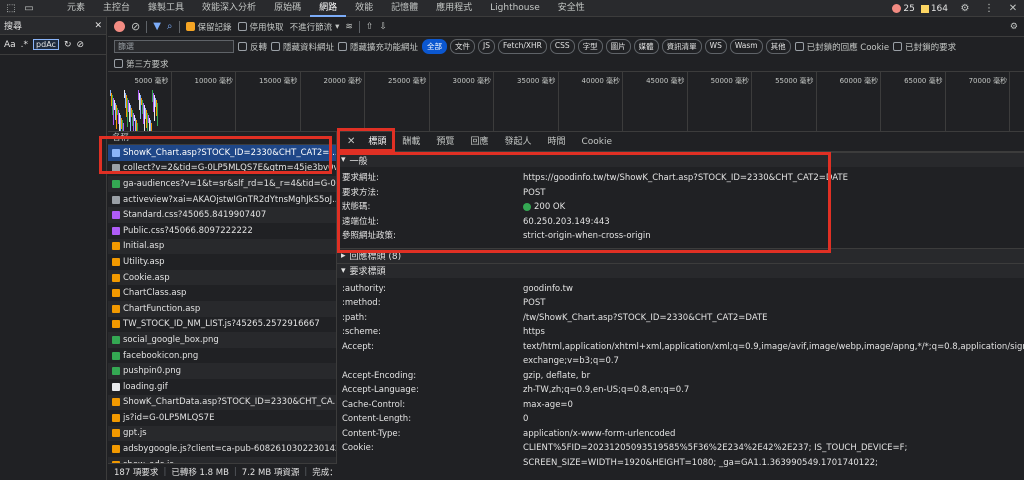  I want to click on type-filter-3: Fetch/XHR, so click(522, 46).